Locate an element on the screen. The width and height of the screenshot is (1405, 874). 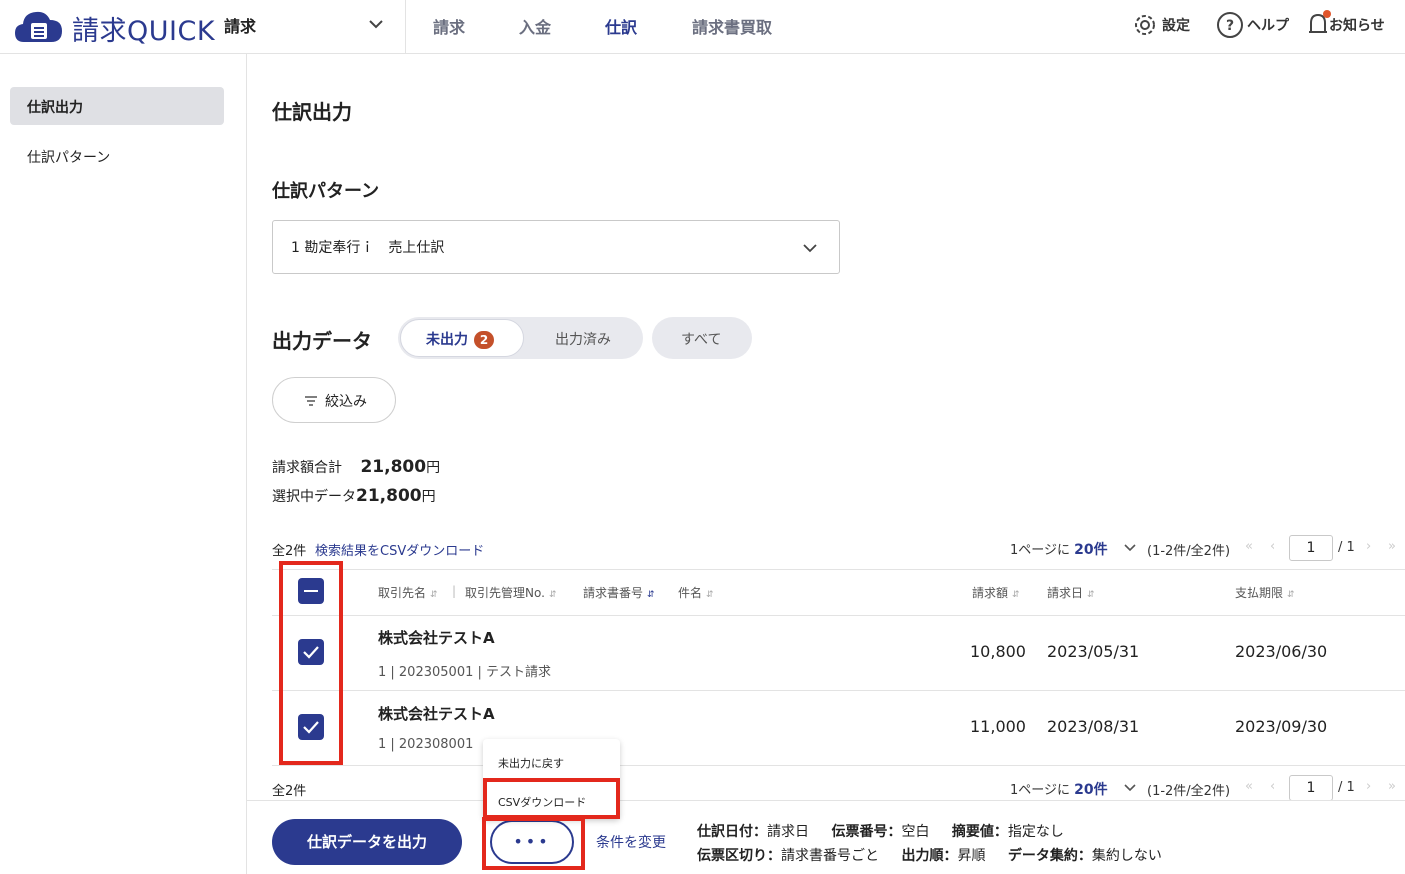
page-total: / 1 is located at coordinates (1346, 547).